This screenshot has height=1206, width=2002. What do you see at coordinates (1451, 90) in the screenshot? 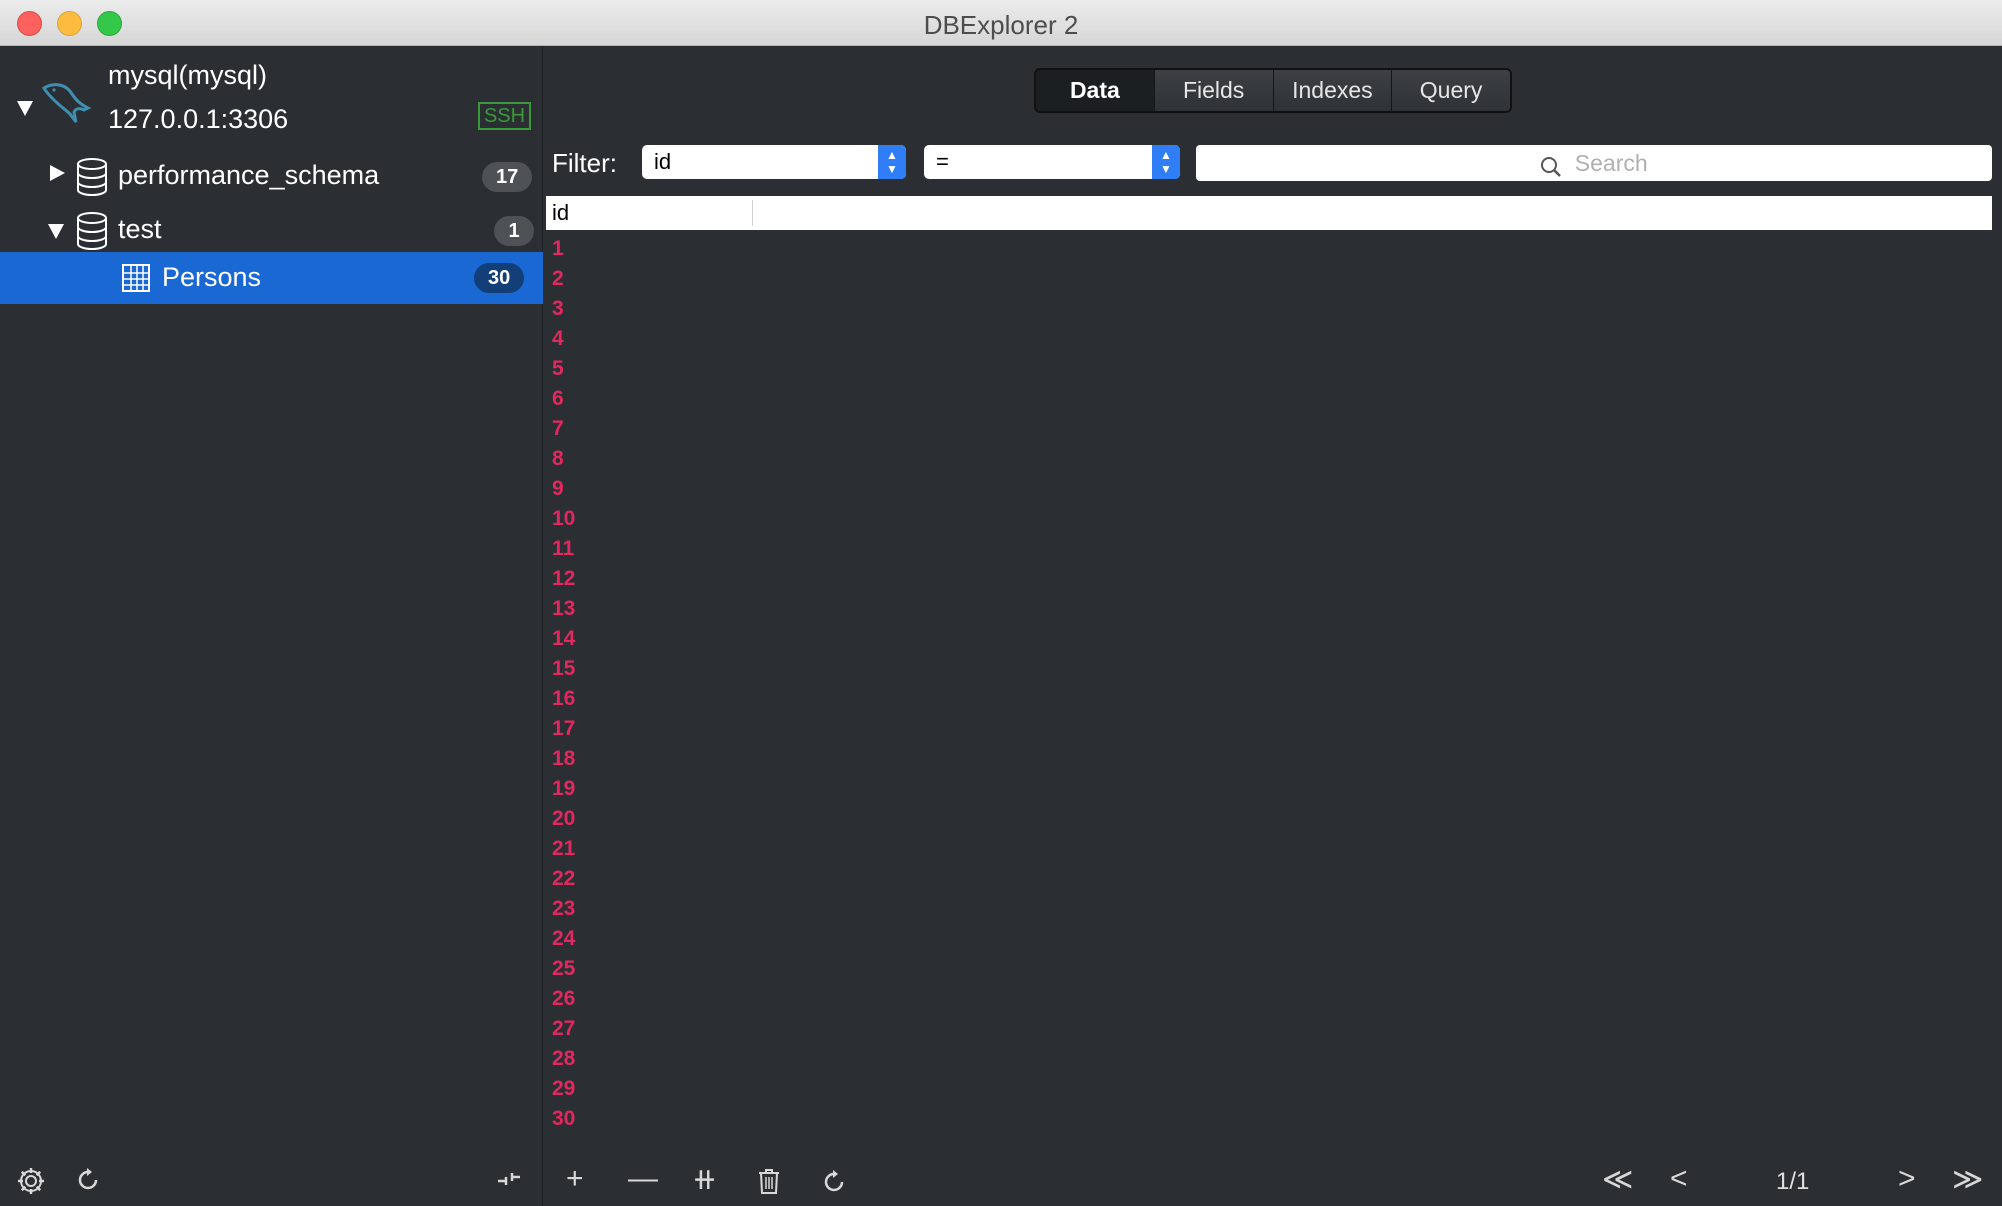
I see `tab-query: Query` at bounding box center [1451, 90].